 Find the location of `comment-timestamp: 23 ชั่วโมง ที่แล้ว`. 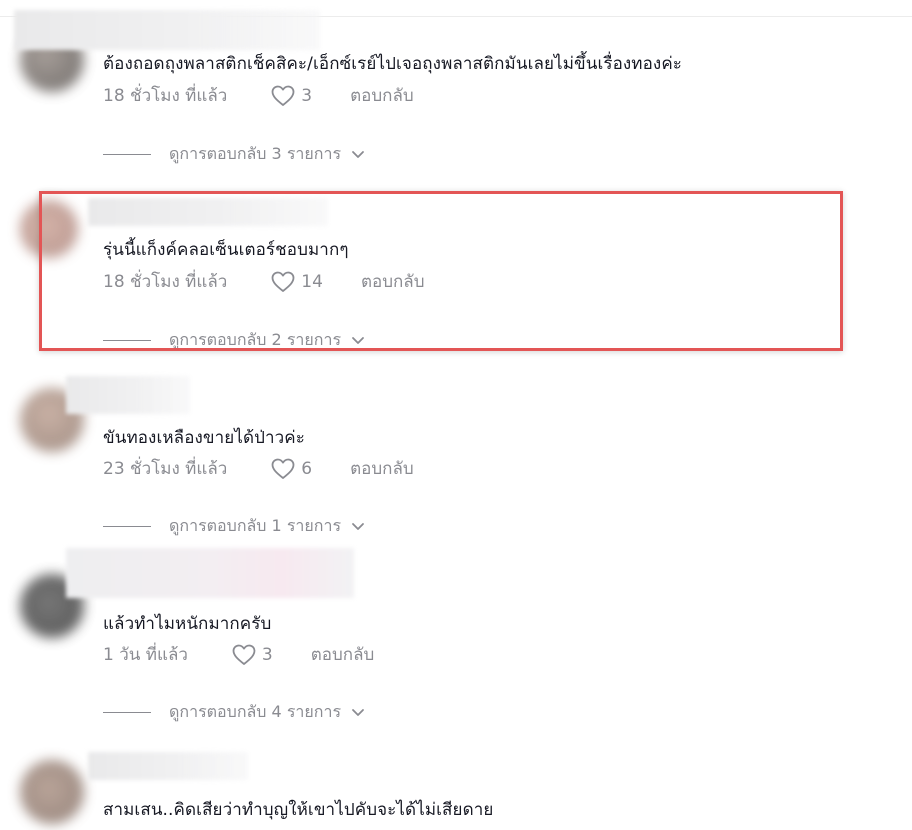

comment-timestamp: 23 ชั่วโมง ที่แล้ว is located at coordinates (165, 469).